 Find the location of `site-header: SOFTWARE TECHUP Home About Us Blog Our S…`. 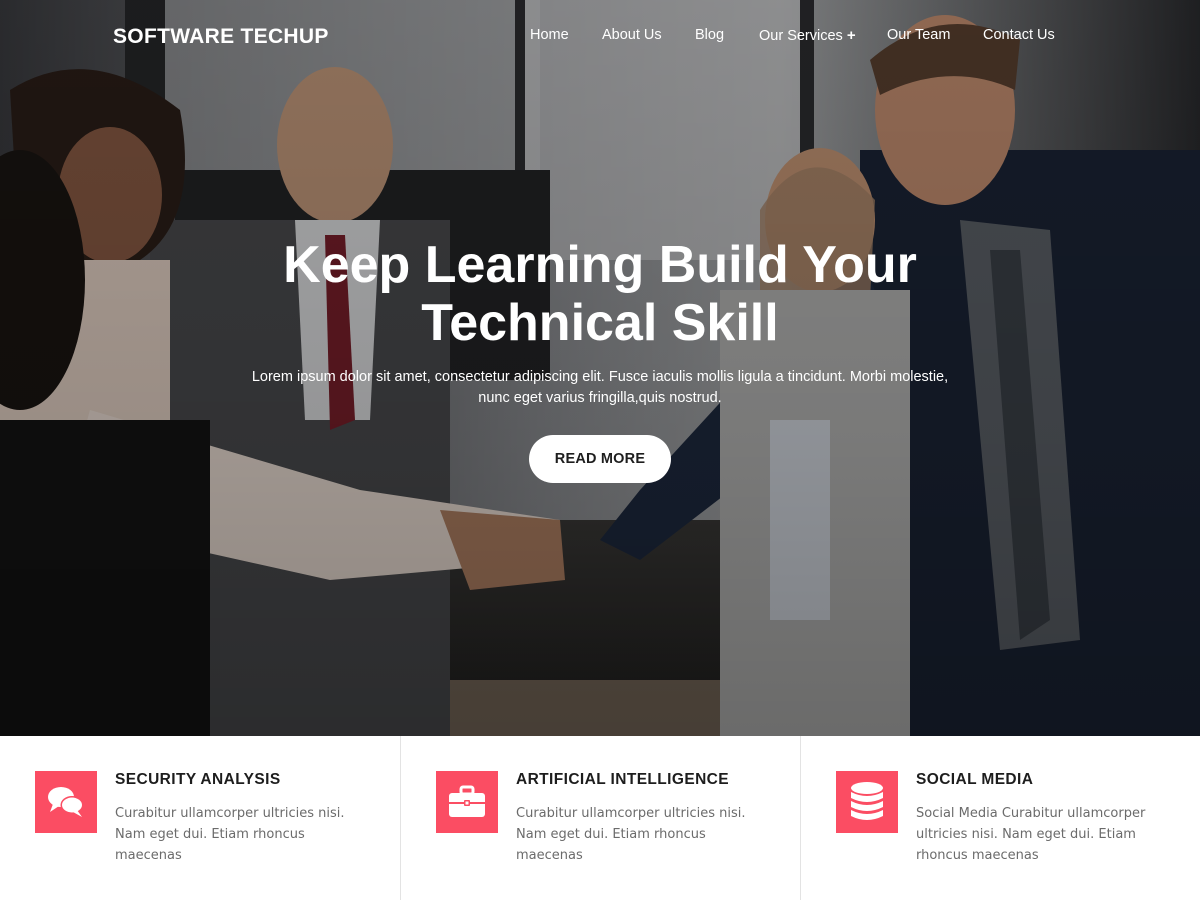

site-header: SOFTWARE TECHUP Home About Us Blog Our S… is located at coordinates (600, 36).